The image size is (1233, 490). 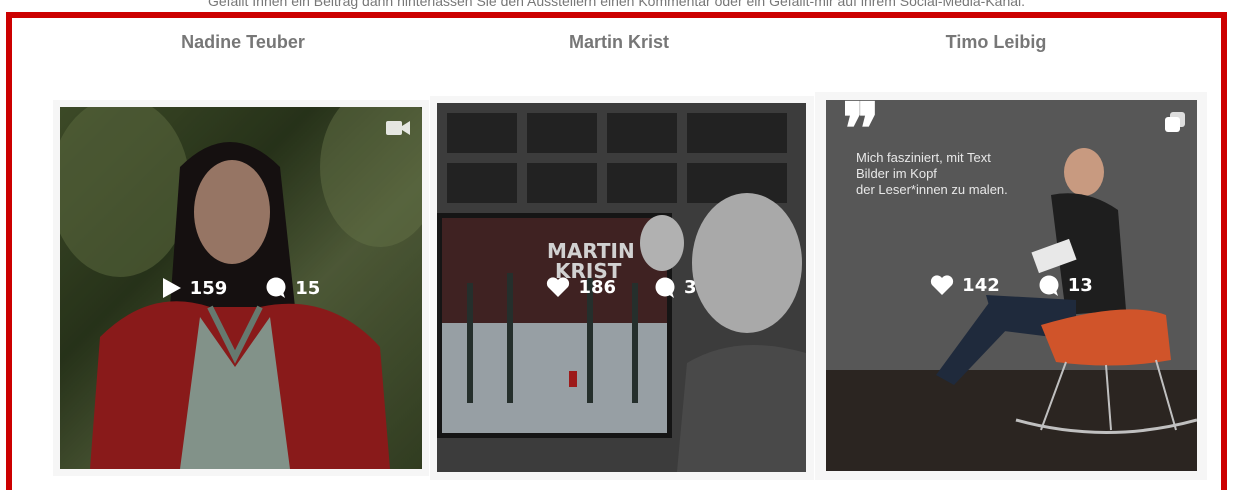 What do you see at coordinates (208, 288) in the screenshot?
I see `views-count: 159` at bounding box center [208, 288].